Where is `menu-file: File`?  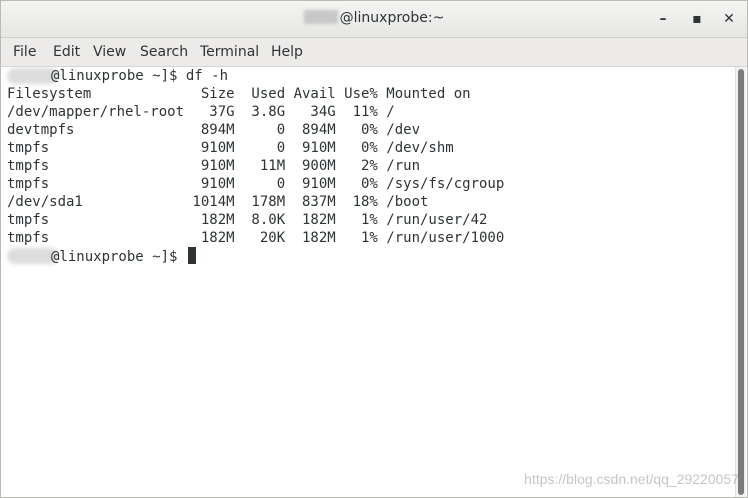 menu-file: File is located at coordinates (24, 52).